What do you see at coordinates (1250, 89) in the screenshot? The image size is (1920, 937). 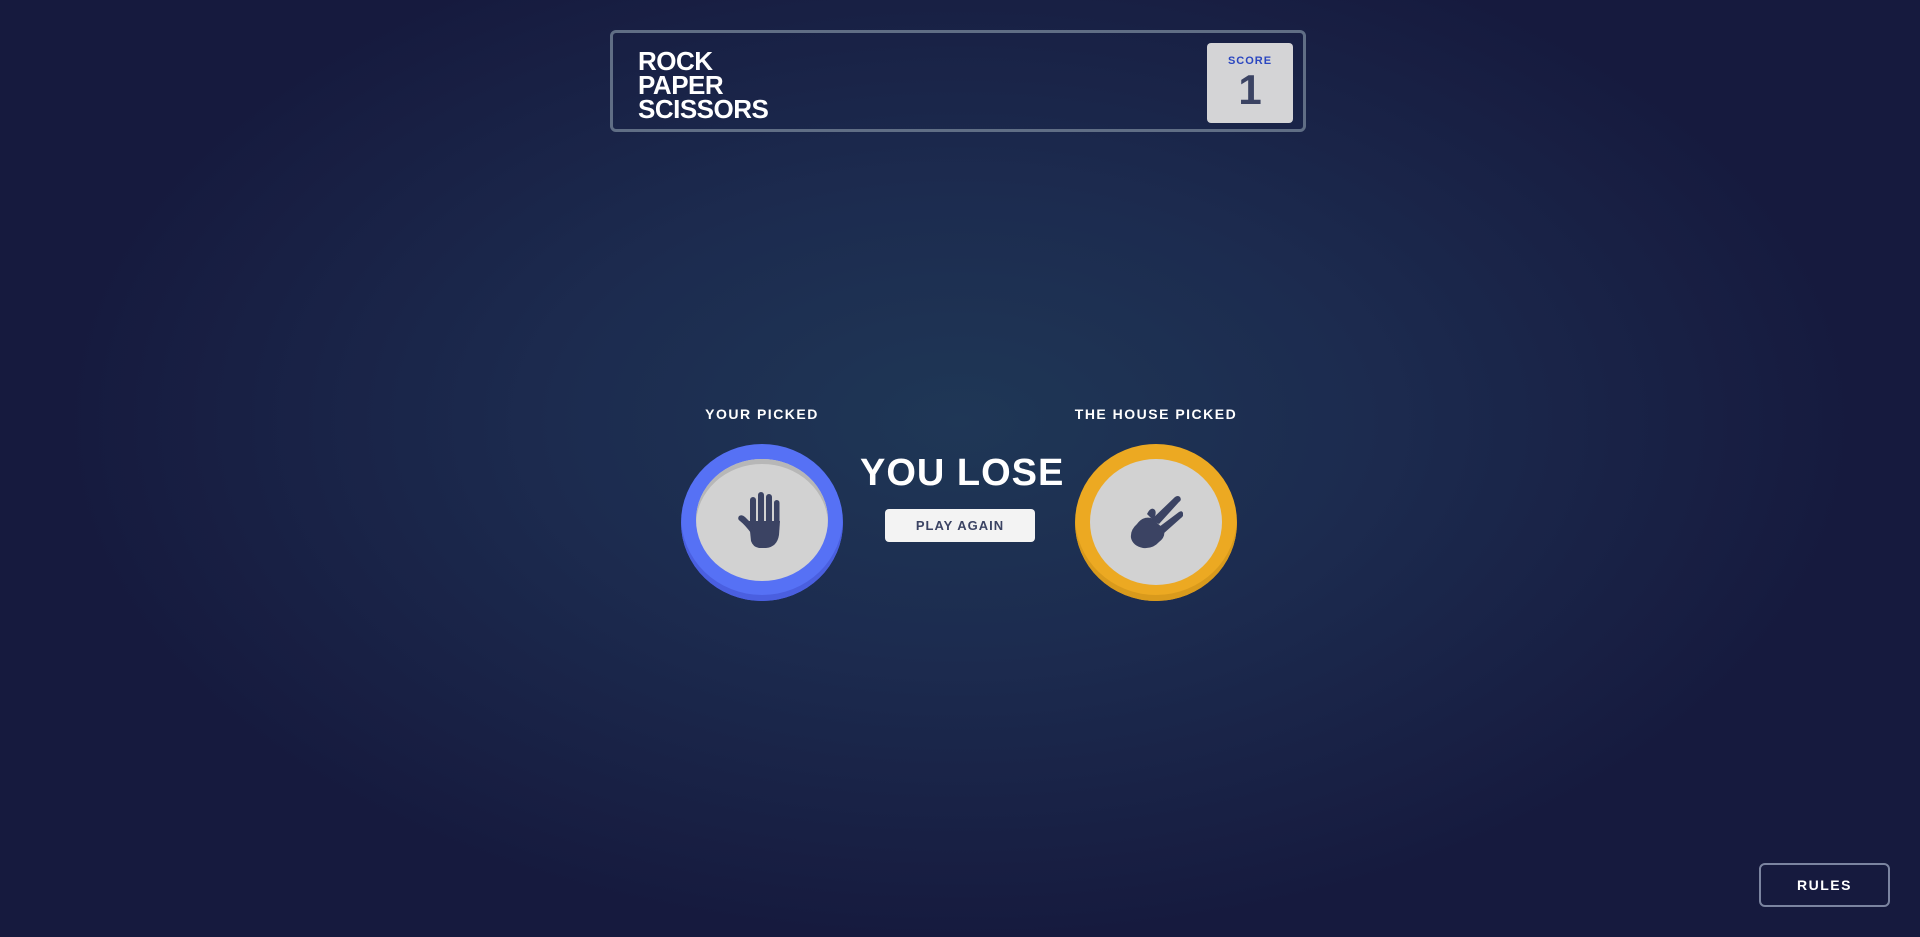 I see `score-value: 1` at bounding box center [1250, 89].